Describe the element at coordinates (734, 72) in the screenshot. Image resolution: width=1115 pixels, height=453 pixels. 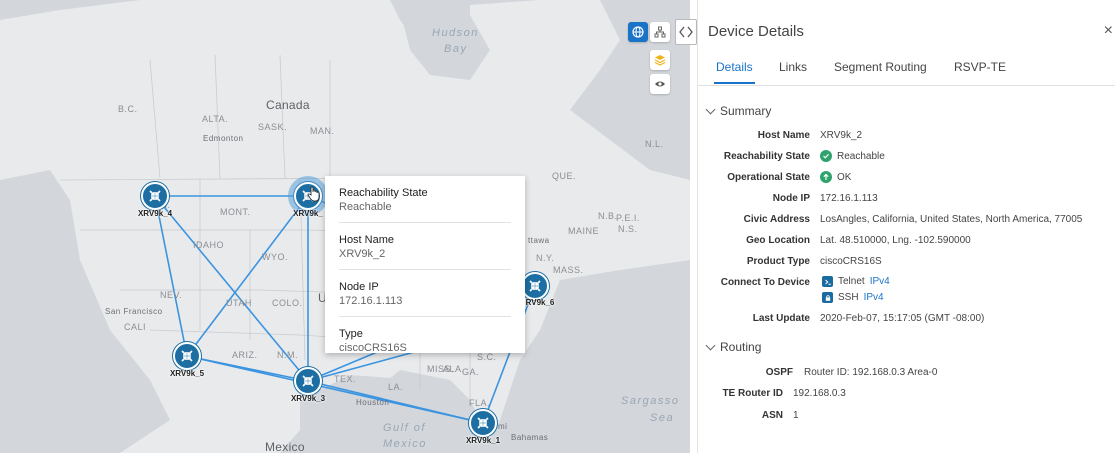
I see `tab-details: Details` at that location.